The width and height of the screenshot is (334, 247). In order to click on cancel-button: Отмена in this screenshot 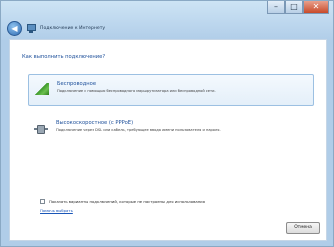, I will do `click(303, 228)`.